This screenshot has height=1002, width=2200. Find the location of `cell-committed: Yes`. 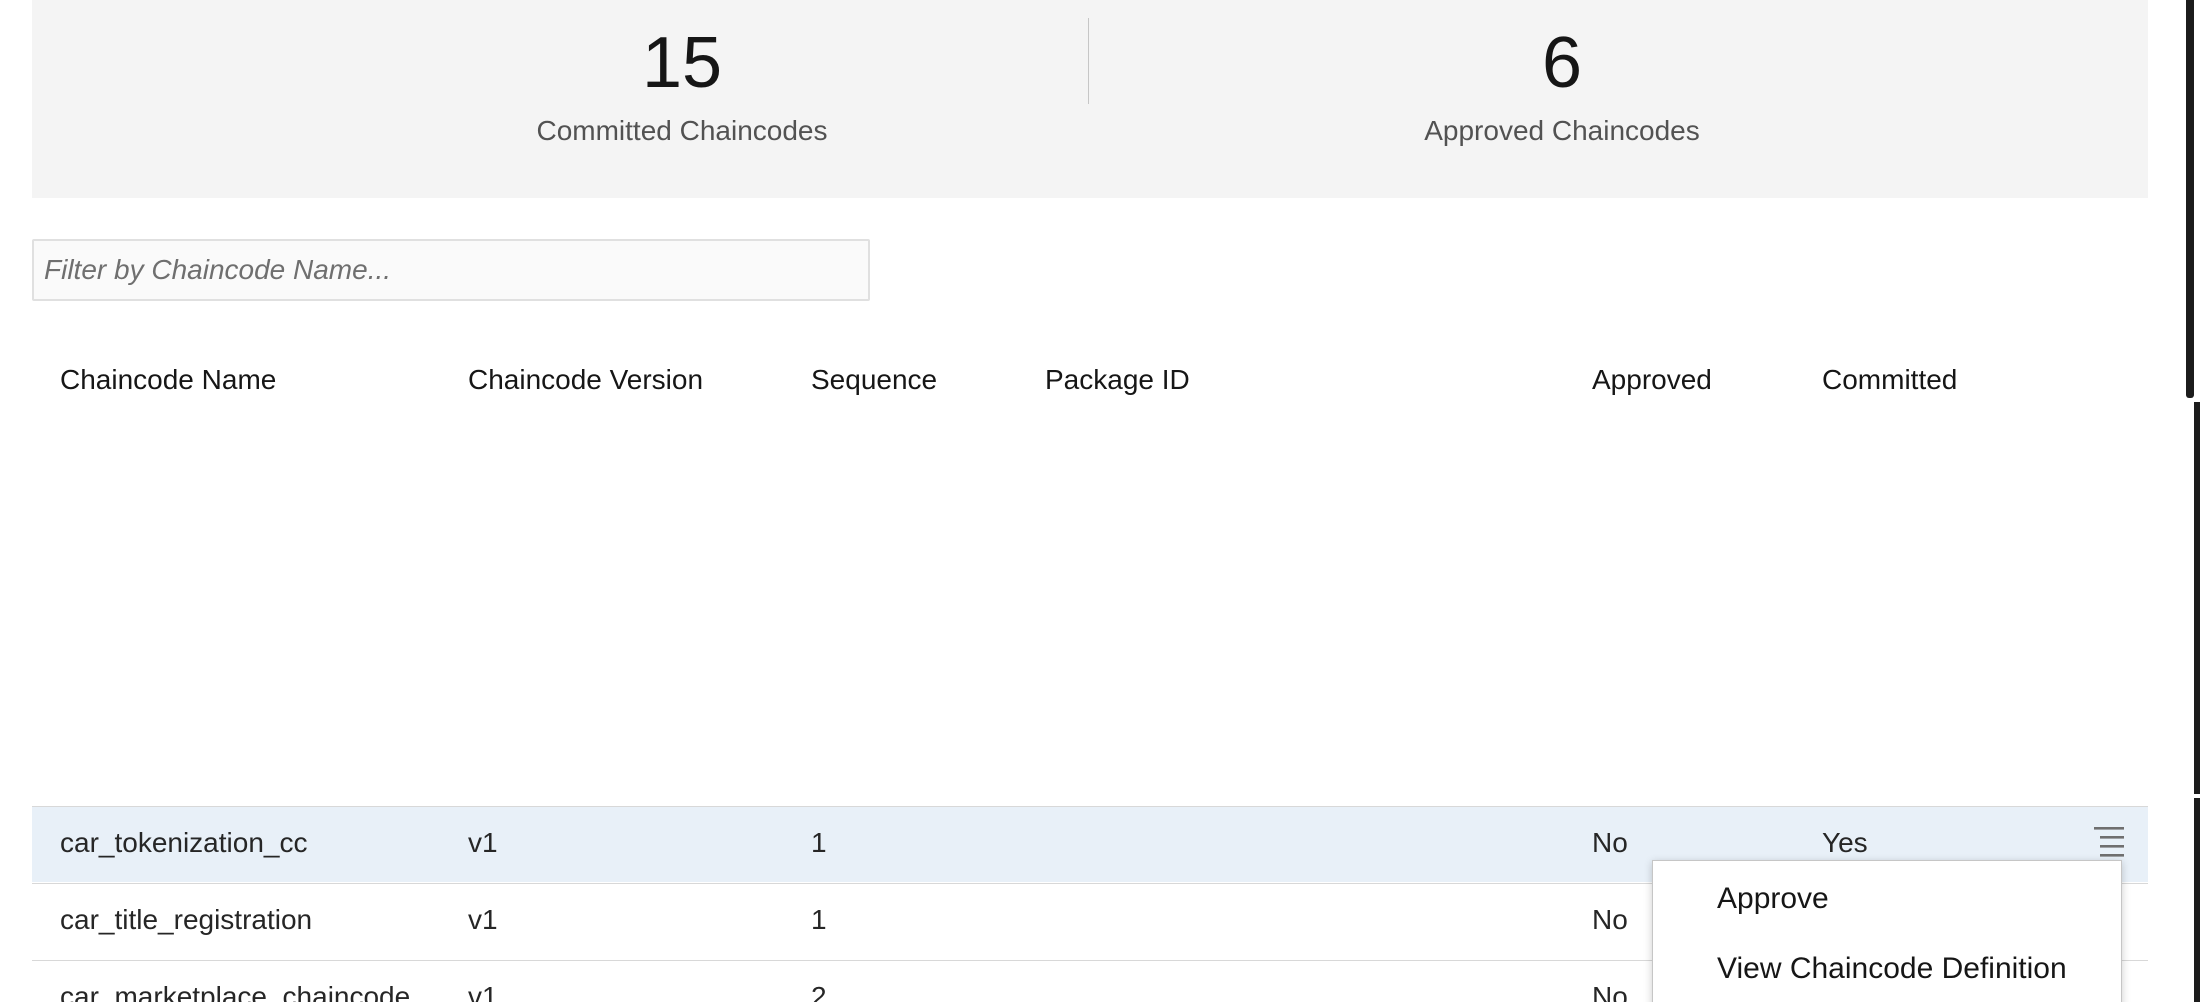

cell-committed: Yes is located at coordinates (1845, 842).